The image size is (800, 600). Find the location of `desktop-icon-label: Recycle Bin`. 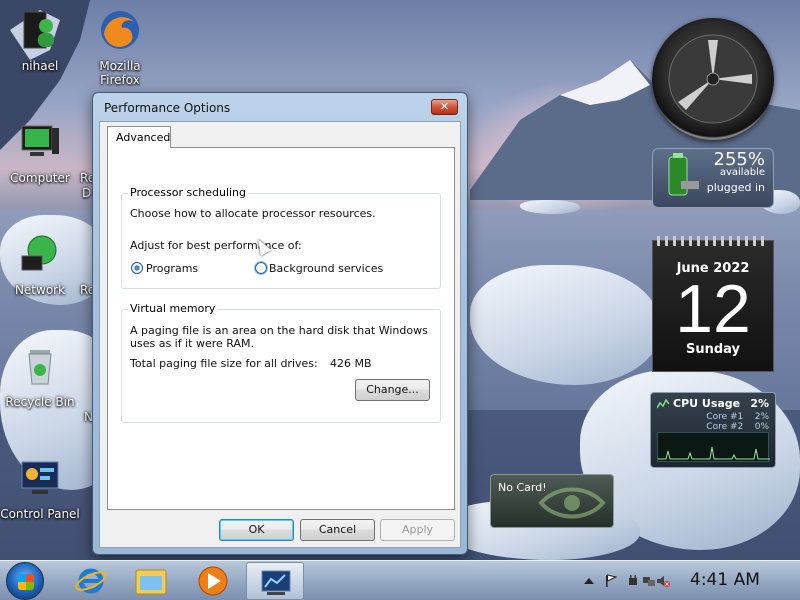

desktop-icon-label: Recycle Bin is located at coordinates (40, 402).